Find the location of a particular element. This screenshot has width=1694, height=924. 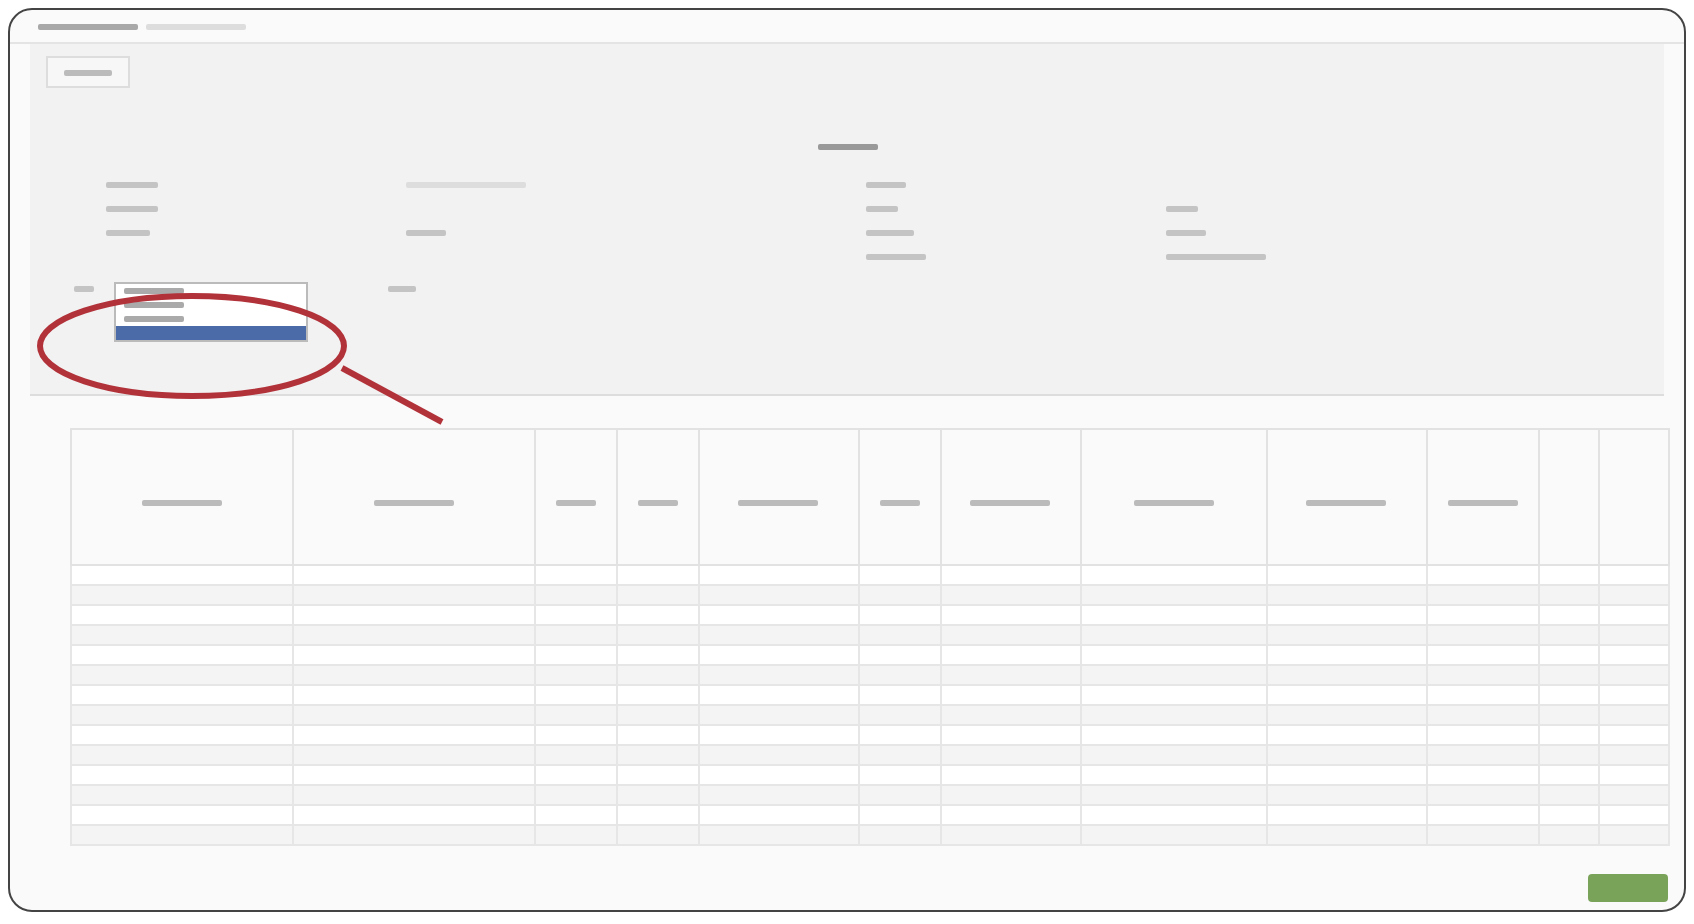

toolbar-button is located at coordinates (88, 72).